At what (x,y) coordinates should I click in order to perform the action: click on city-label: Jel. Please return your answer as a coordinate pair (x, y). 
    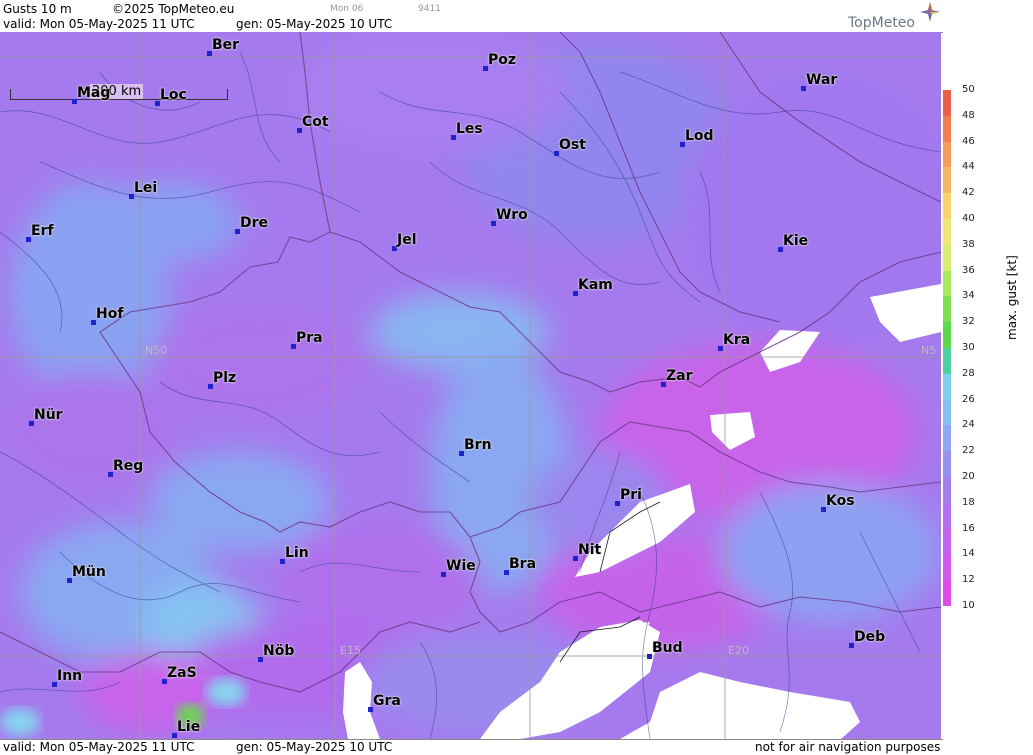
    Looking at the image, I should click on (407, 240).